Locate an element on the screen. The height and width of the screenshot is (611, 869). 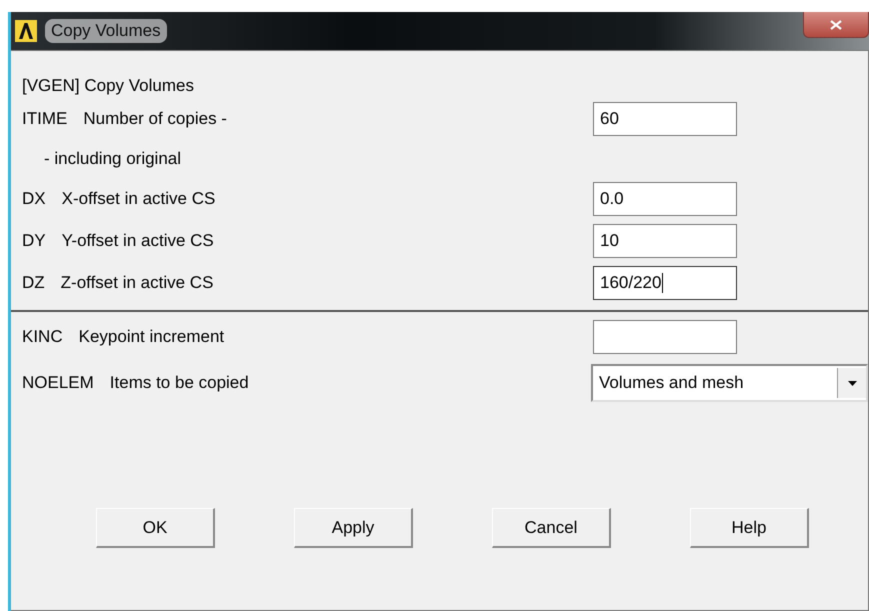
dialog-button: Help is located at coordinates (749, 528).